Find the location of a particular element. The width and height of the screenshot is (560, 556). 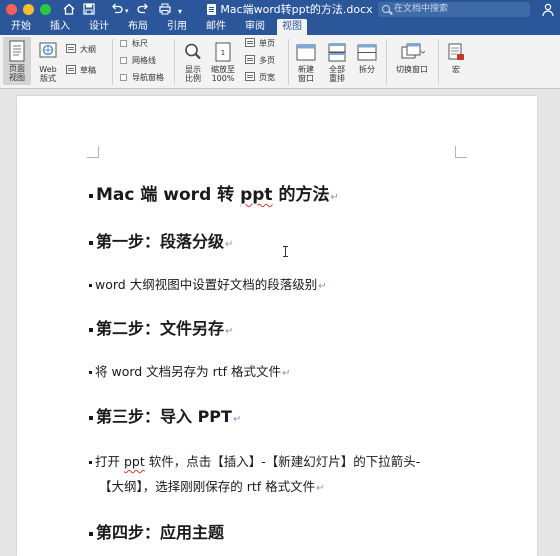

text-run: 打开 ppt 软件，点击【插入】-【新建幻灯片】的下拉箭头- is located at coordinates (258, 461).